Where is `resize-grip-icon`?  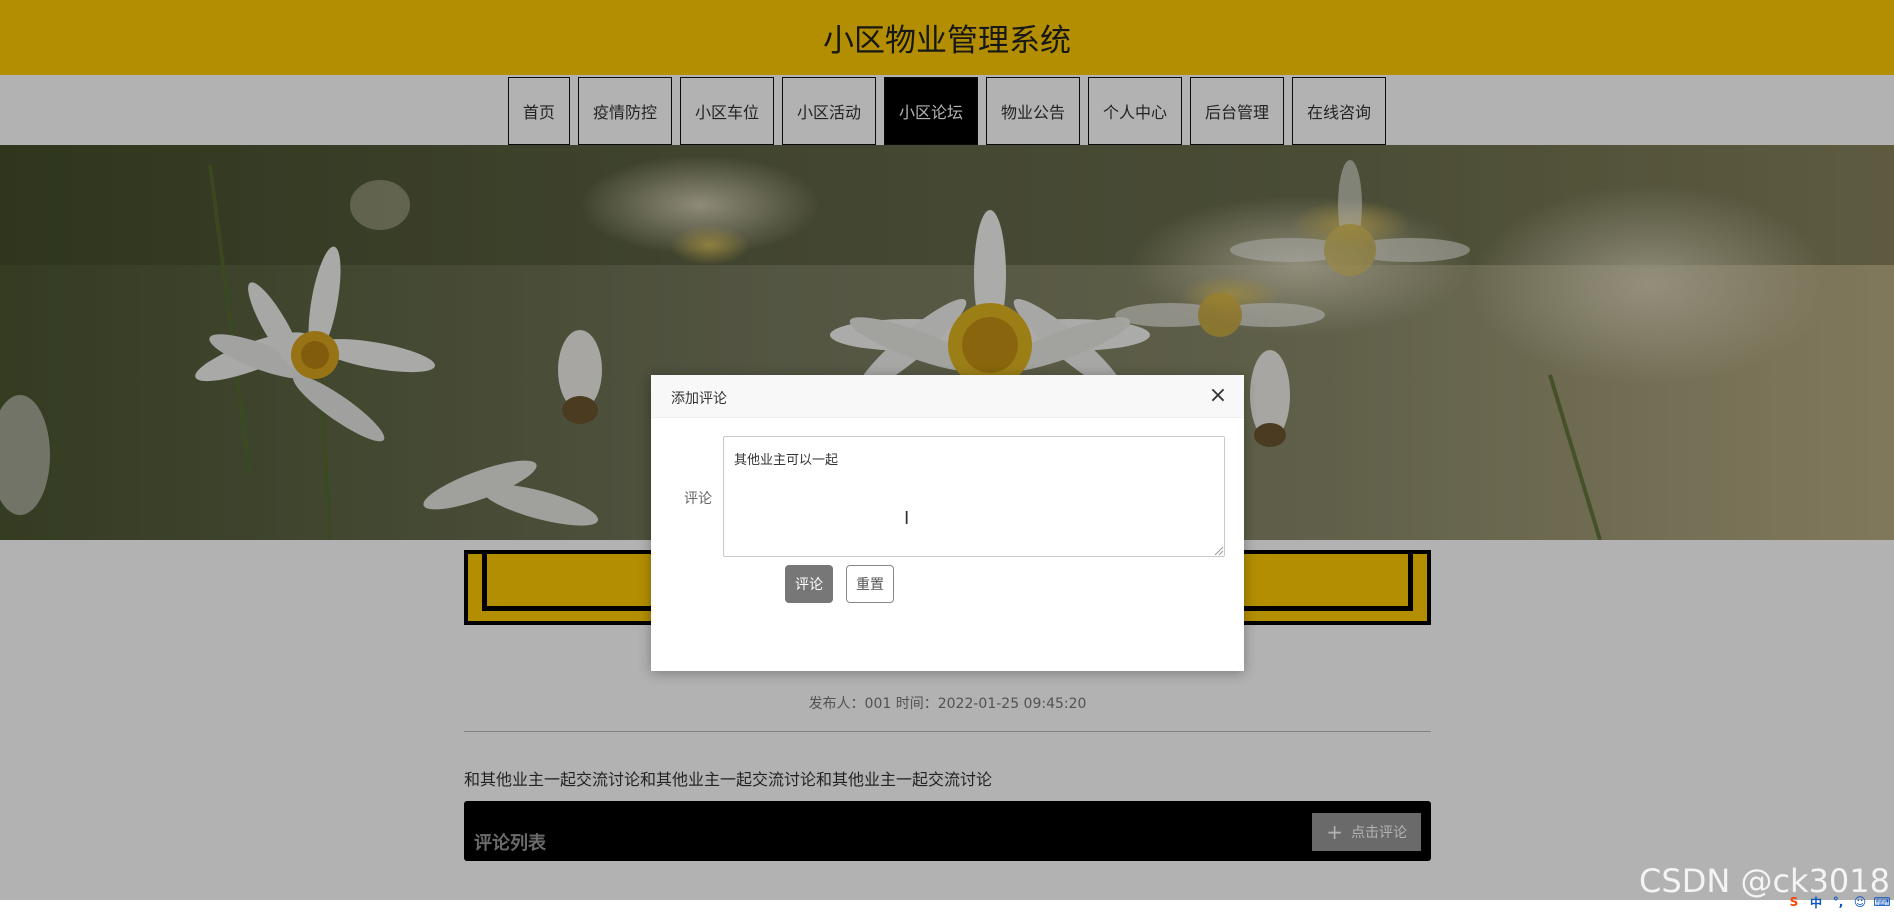
resize-grip-icon is located at coordinates (1219, 551).